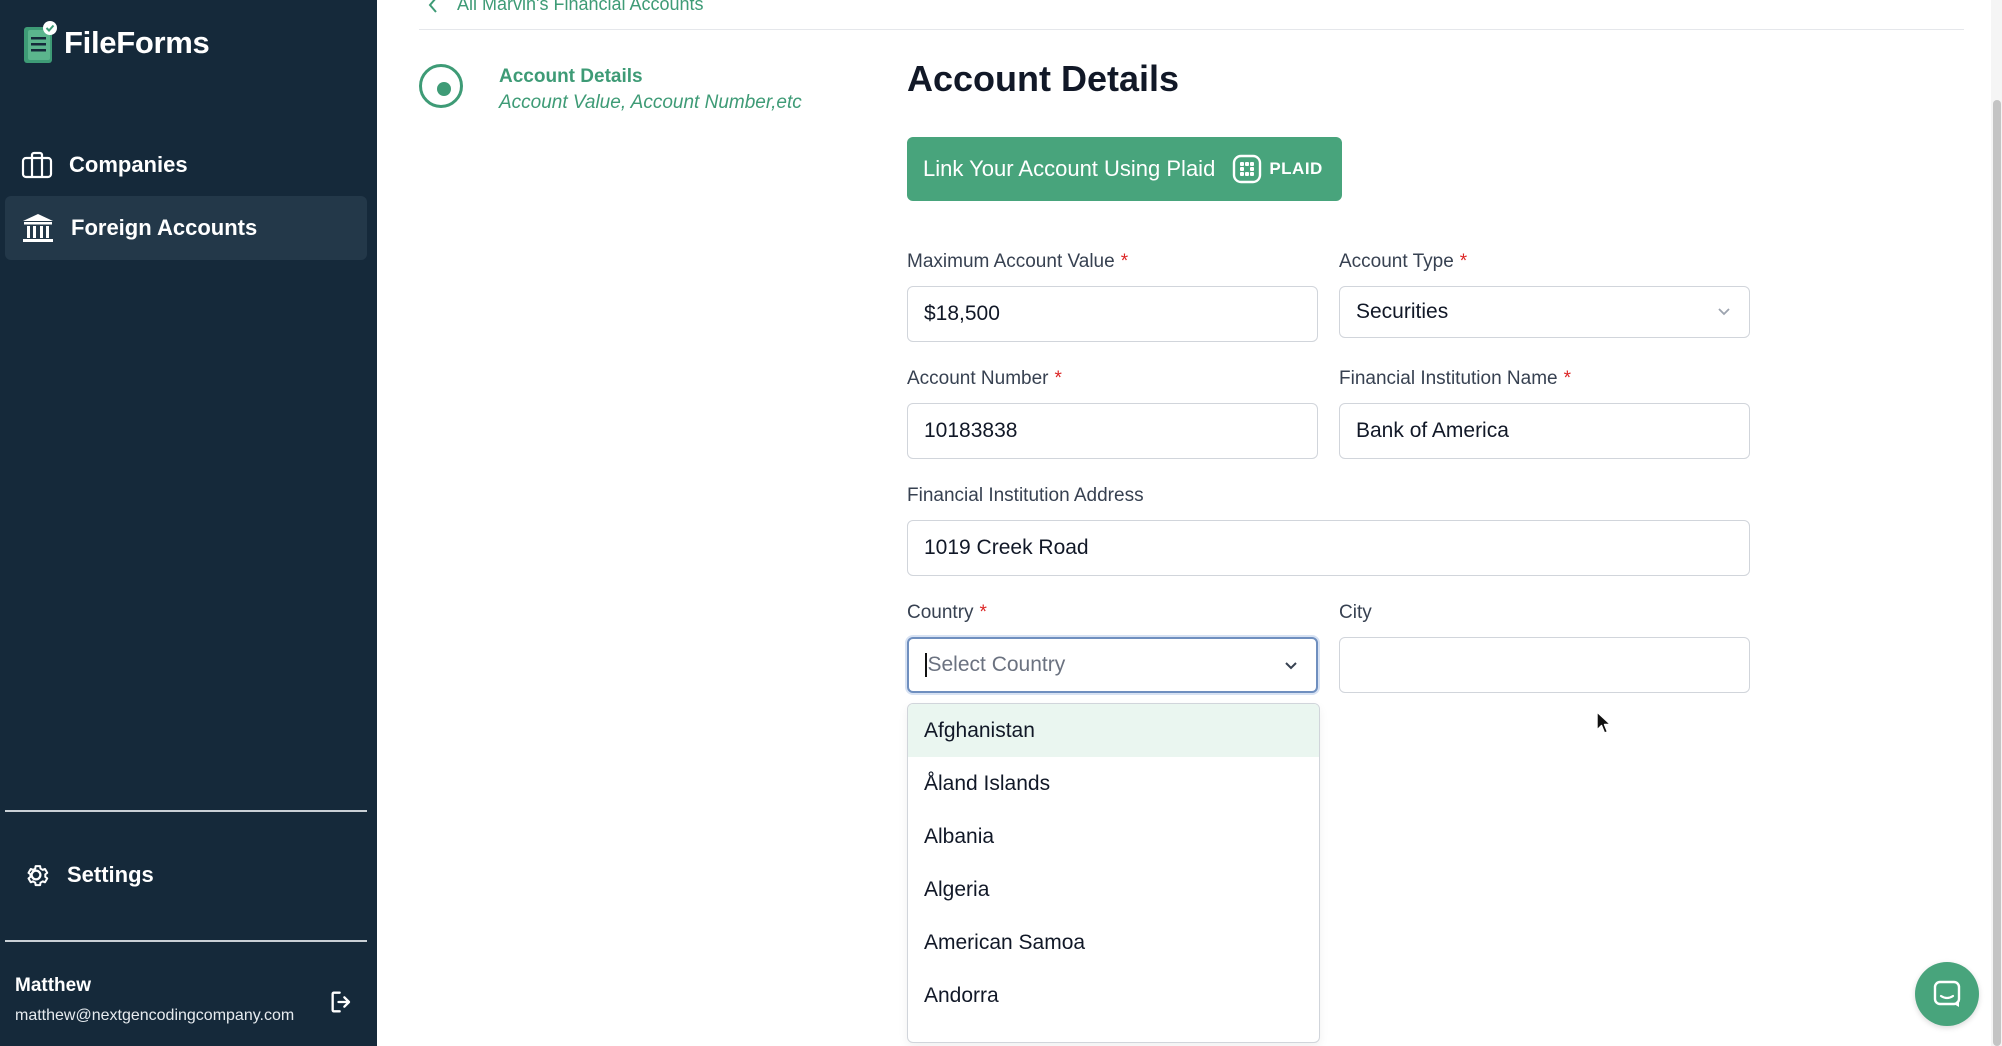 The image size is (2002, 1046). I want to click on city-input, so click(1544, 665).